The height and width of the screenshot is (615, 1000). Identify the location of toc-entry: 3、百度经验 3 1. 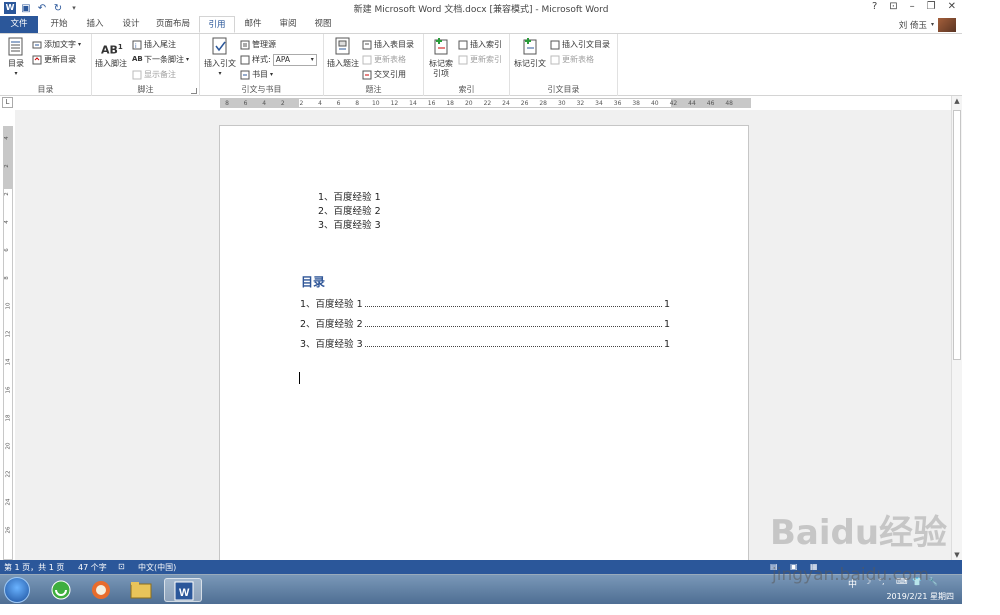
(485, 343).